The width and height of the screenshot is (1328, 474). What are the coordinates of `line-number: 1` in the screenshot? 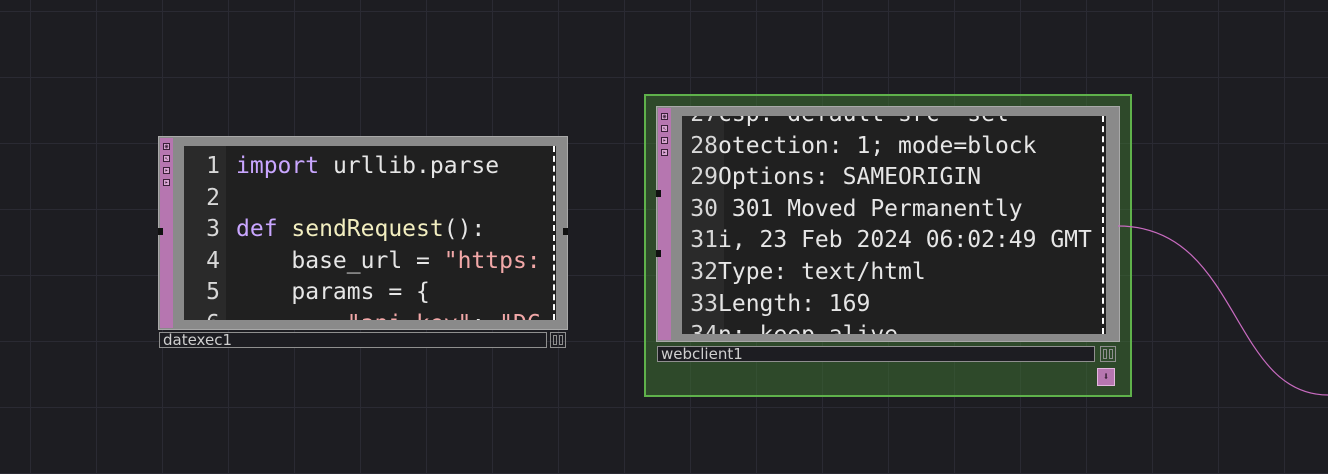 It's located at (213, 166).